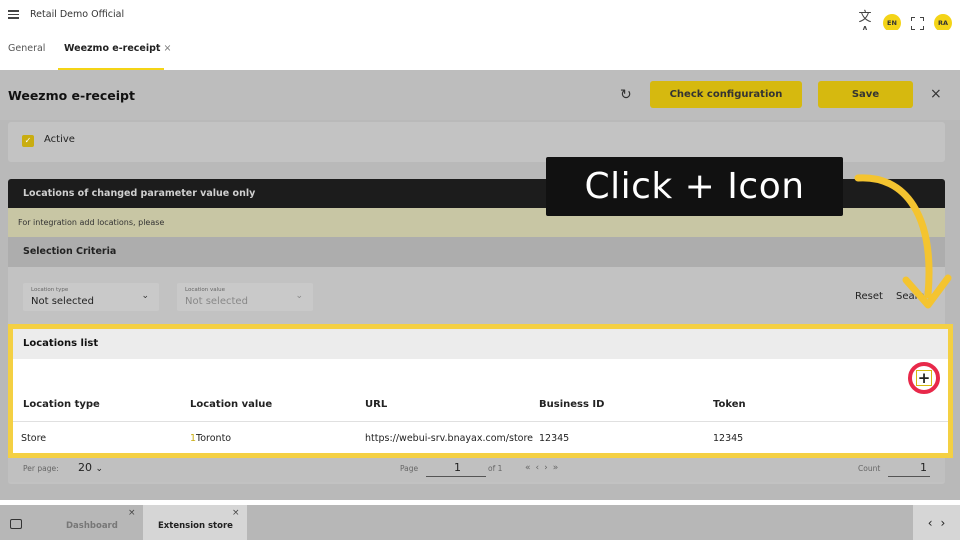 The height and width of the screenshot is (540, 960). I want to click on locations-list-title: Locations list, so click(61, 343).